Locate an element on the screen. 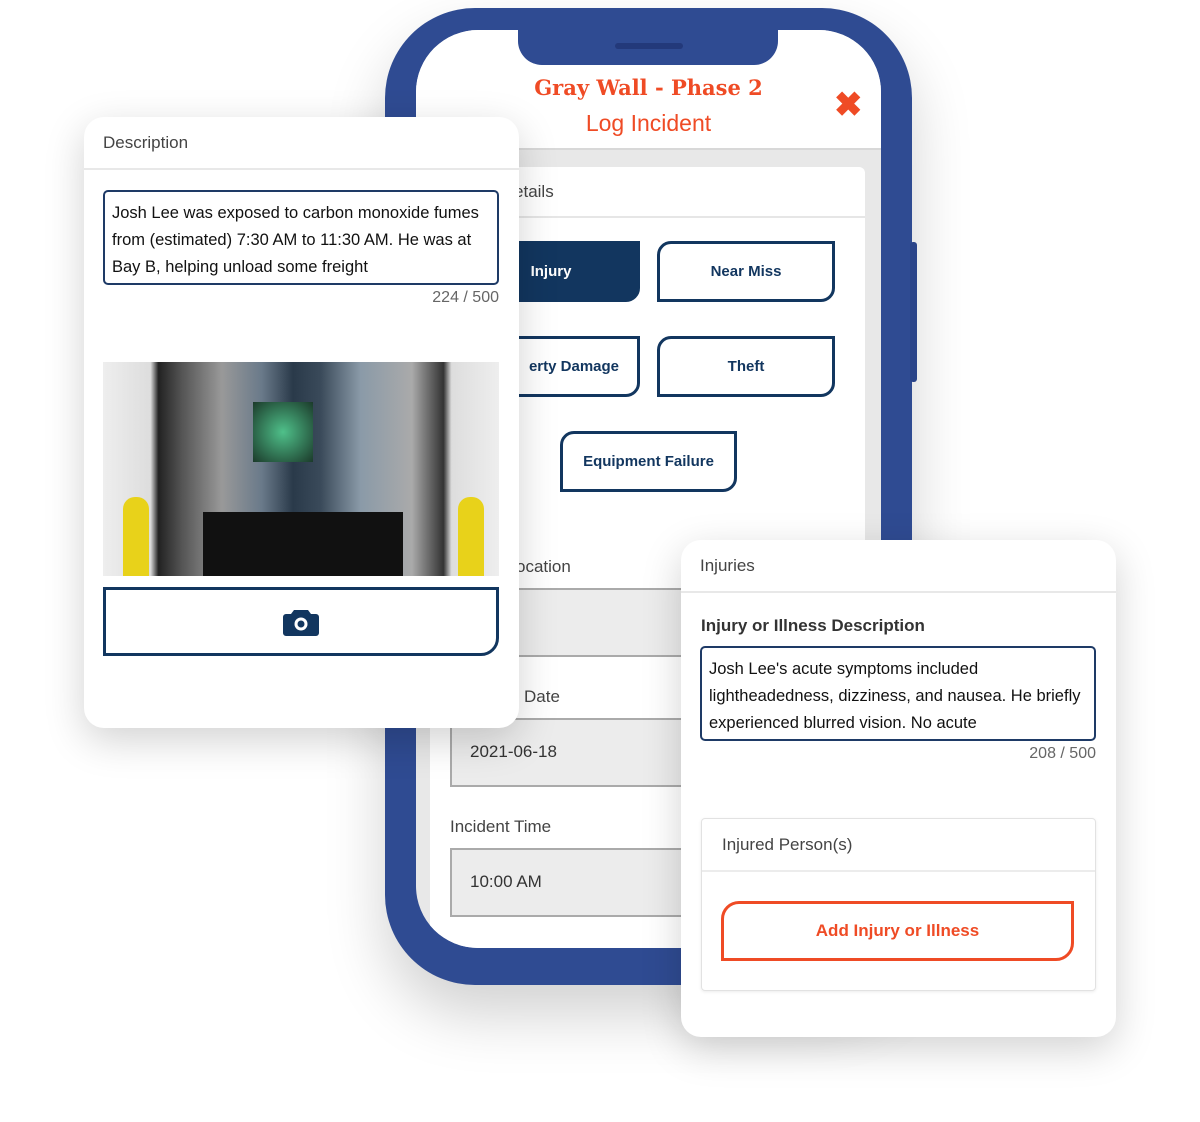 The width and height of the screenshot is (1200, 1122). char-counter: 208 / 500 is located at coordinates (1062, 753).